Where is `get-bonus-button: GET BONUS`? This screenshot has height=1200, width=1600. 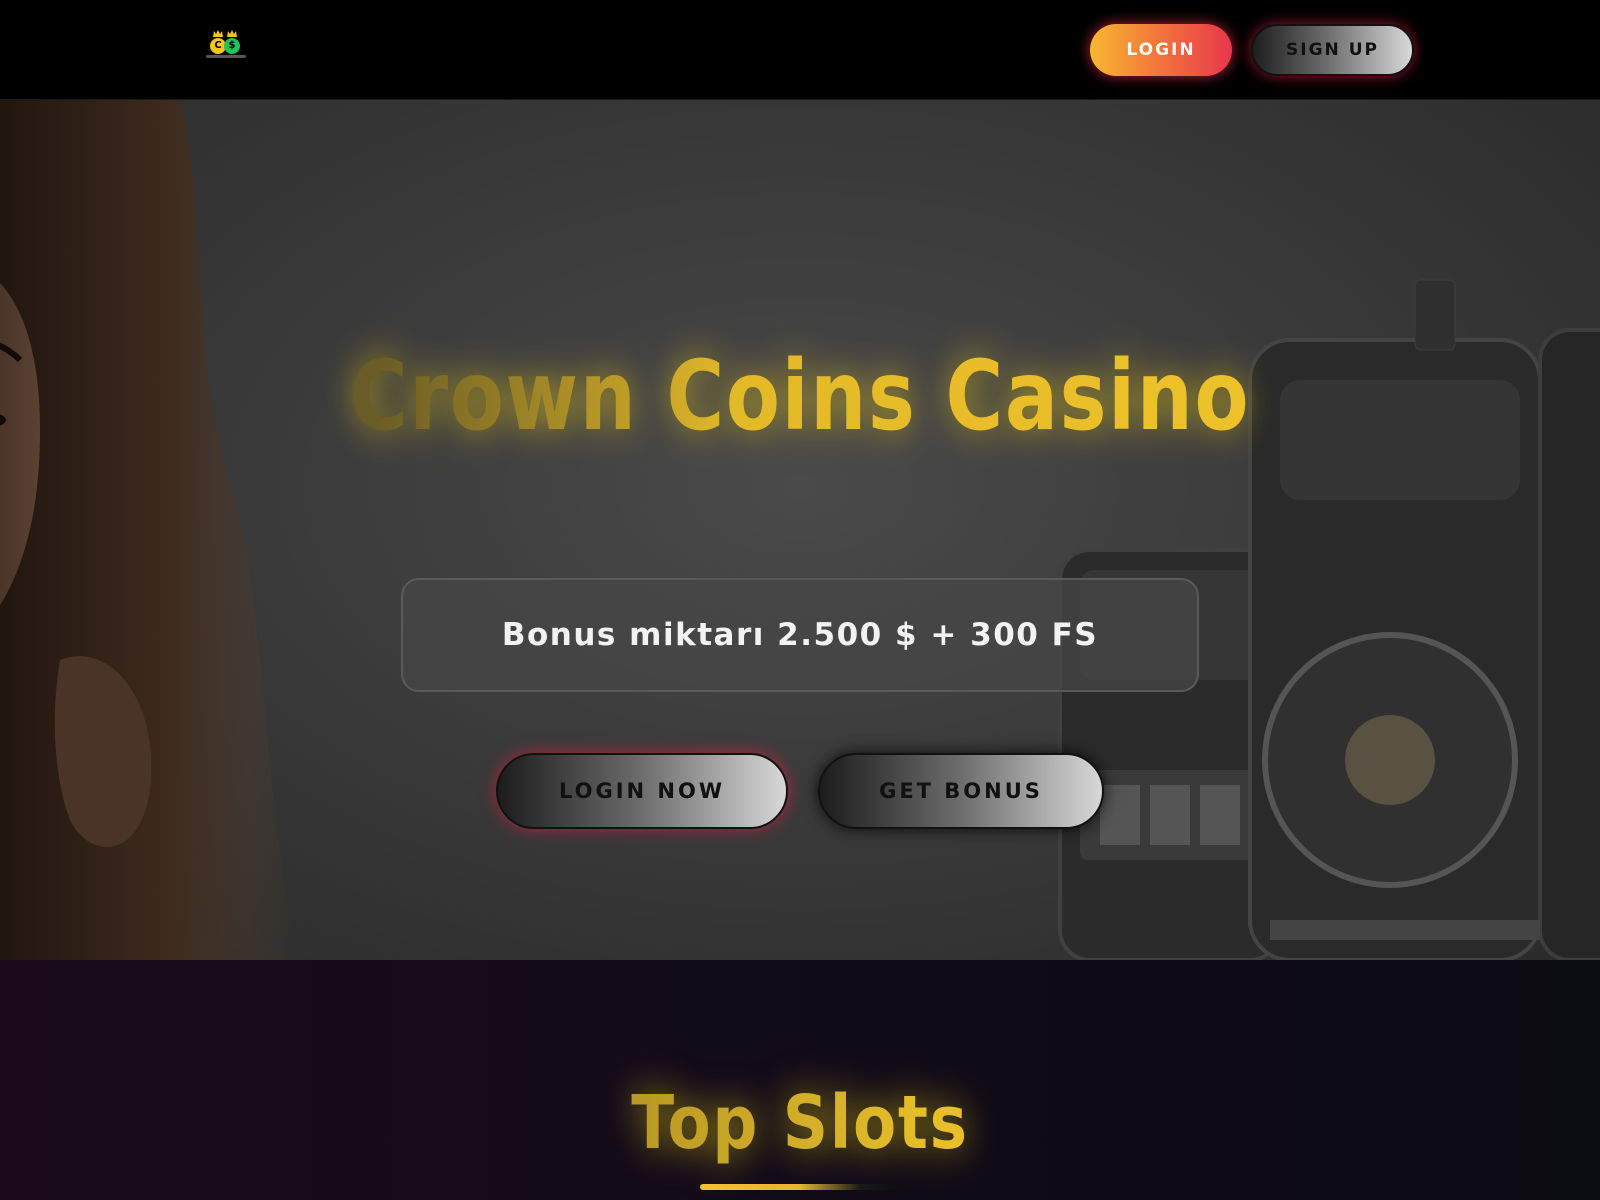 get-bonus-button: GET BONUS is located at coordinates (961, 791).